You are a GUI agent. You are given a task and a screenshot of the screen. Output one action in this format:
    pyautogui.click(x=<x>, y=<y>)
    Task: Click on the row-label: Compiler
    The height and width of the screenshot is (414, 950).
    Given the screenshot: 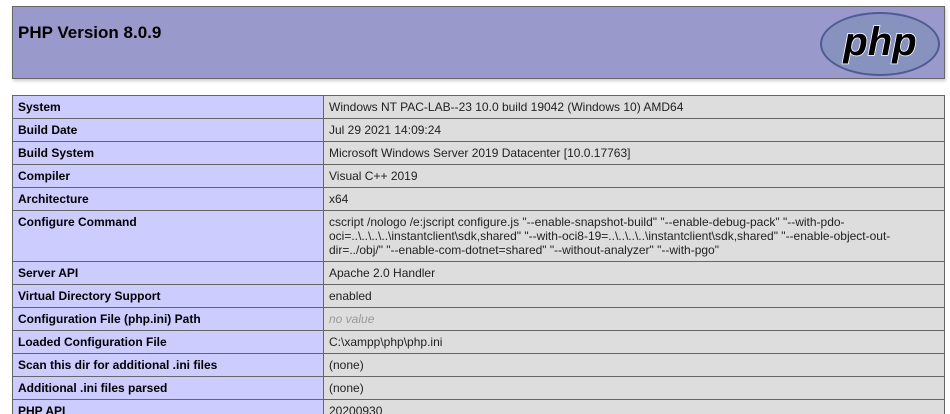 What is the action you would take?
    pyautogui.click(x=168, y=176)
    